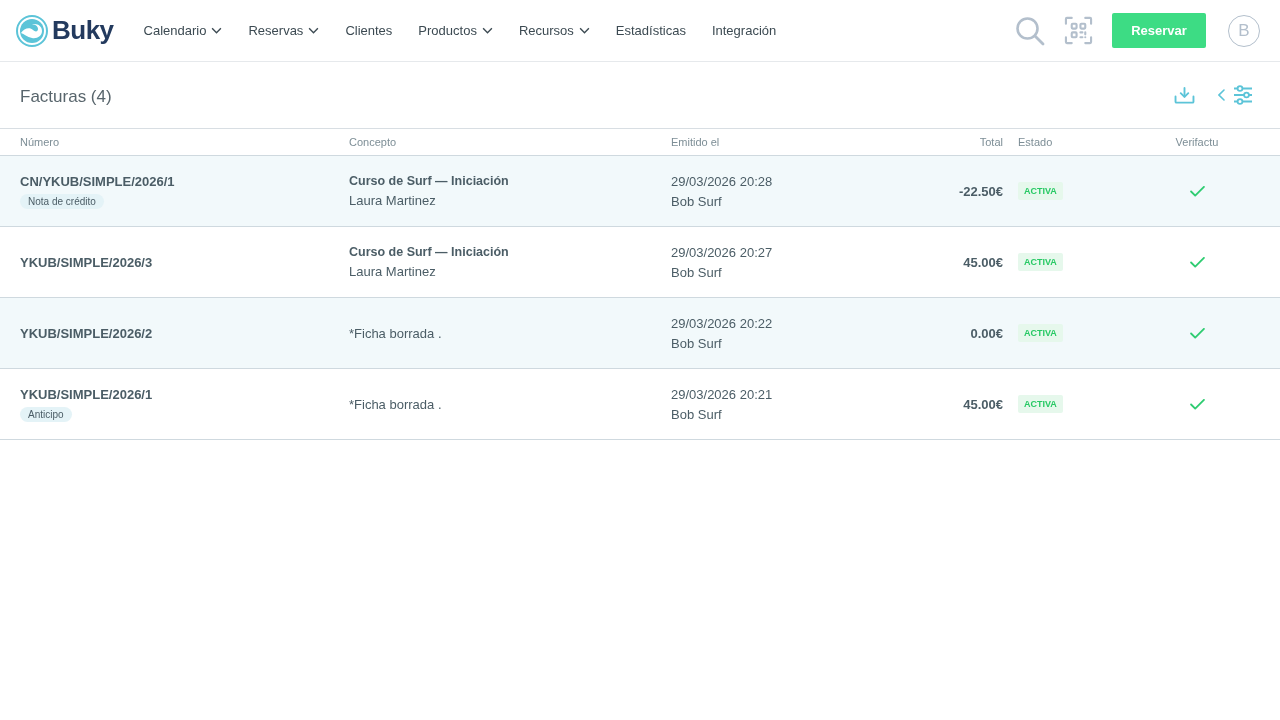  Describe the element at coordinates (722, 323) in the screenshot. I see `issue-date: 29/03/2026 20:22` at that location.